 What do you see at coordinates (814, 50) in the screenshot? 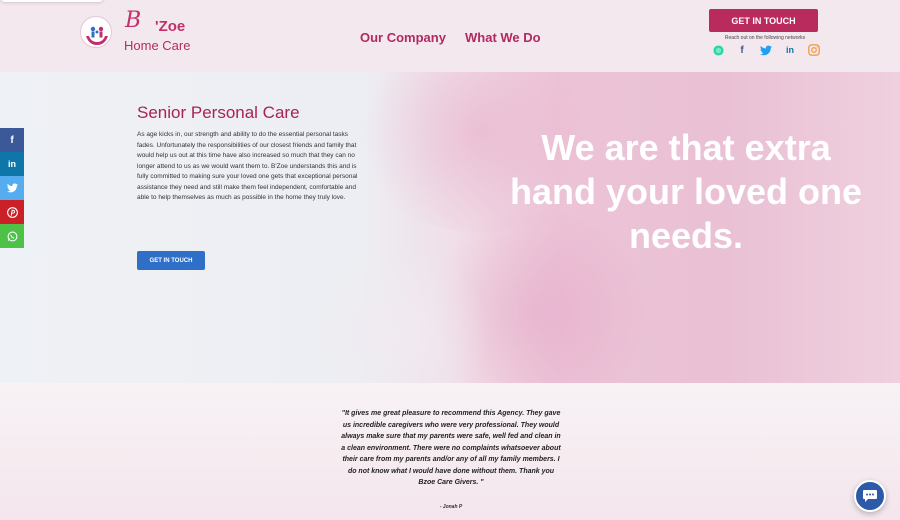
I see `instagram-icon` at bounding box center [814, 50].